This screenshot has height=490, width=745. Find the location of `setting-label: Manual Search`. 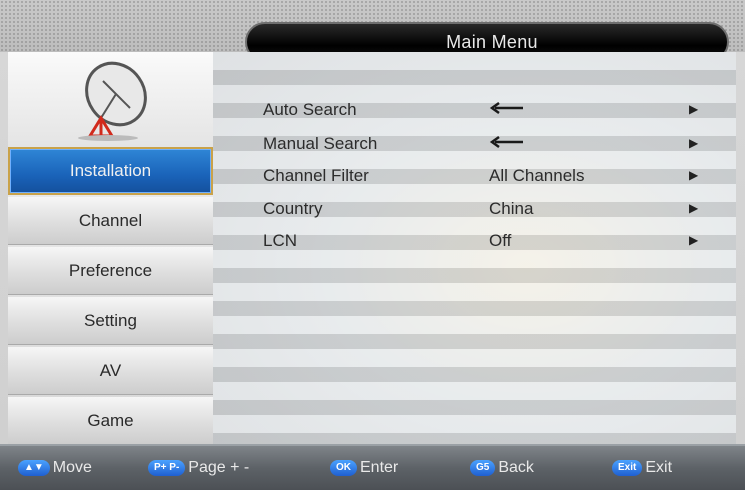

setting-label: Manual Search is located at coordinates (320, 143).